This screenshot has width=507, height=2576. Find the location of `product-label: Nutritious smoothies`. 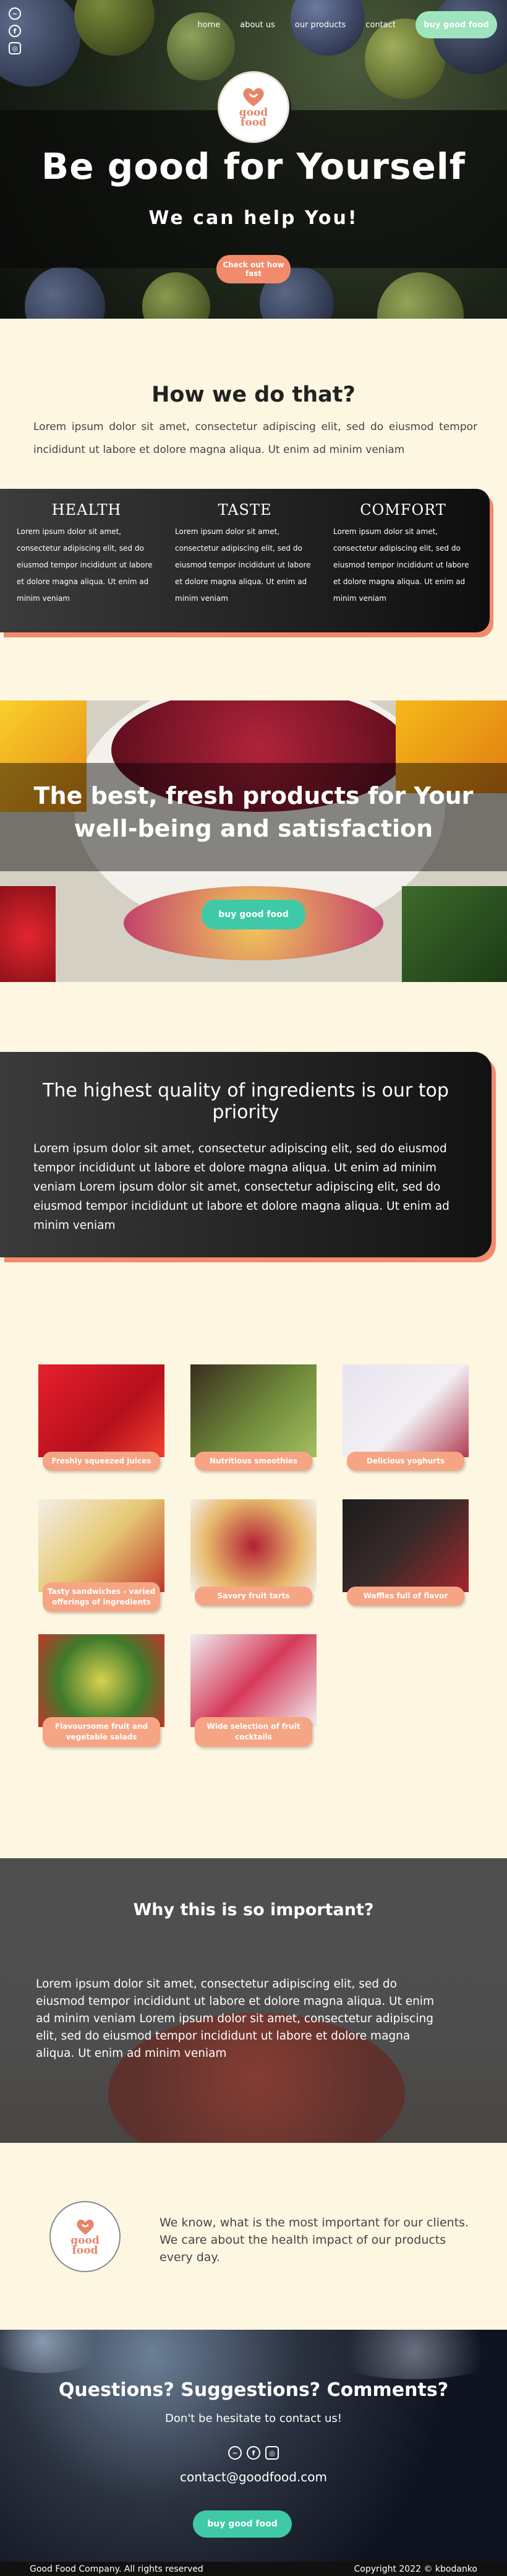

product-label: Nutritious smoothies is located at coordinates (253, 1461).